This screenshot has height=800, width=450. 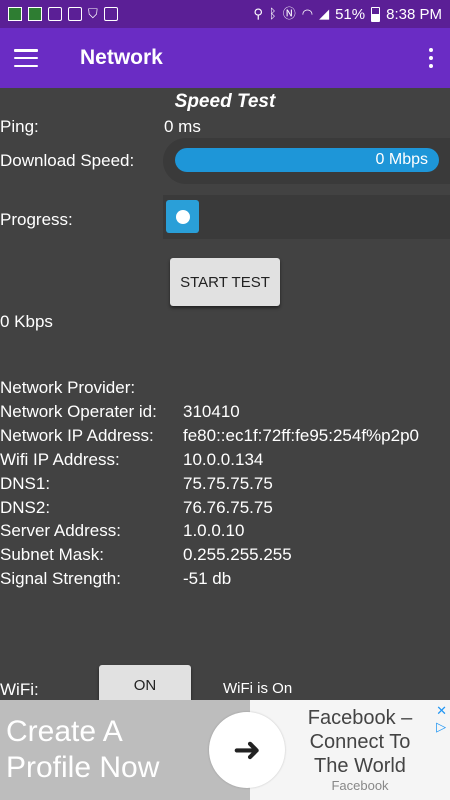 What do you see at coordinates (307, 13) in the screenshot?
I see `wifi-icon: ◠` at bounding box center [307, 13].